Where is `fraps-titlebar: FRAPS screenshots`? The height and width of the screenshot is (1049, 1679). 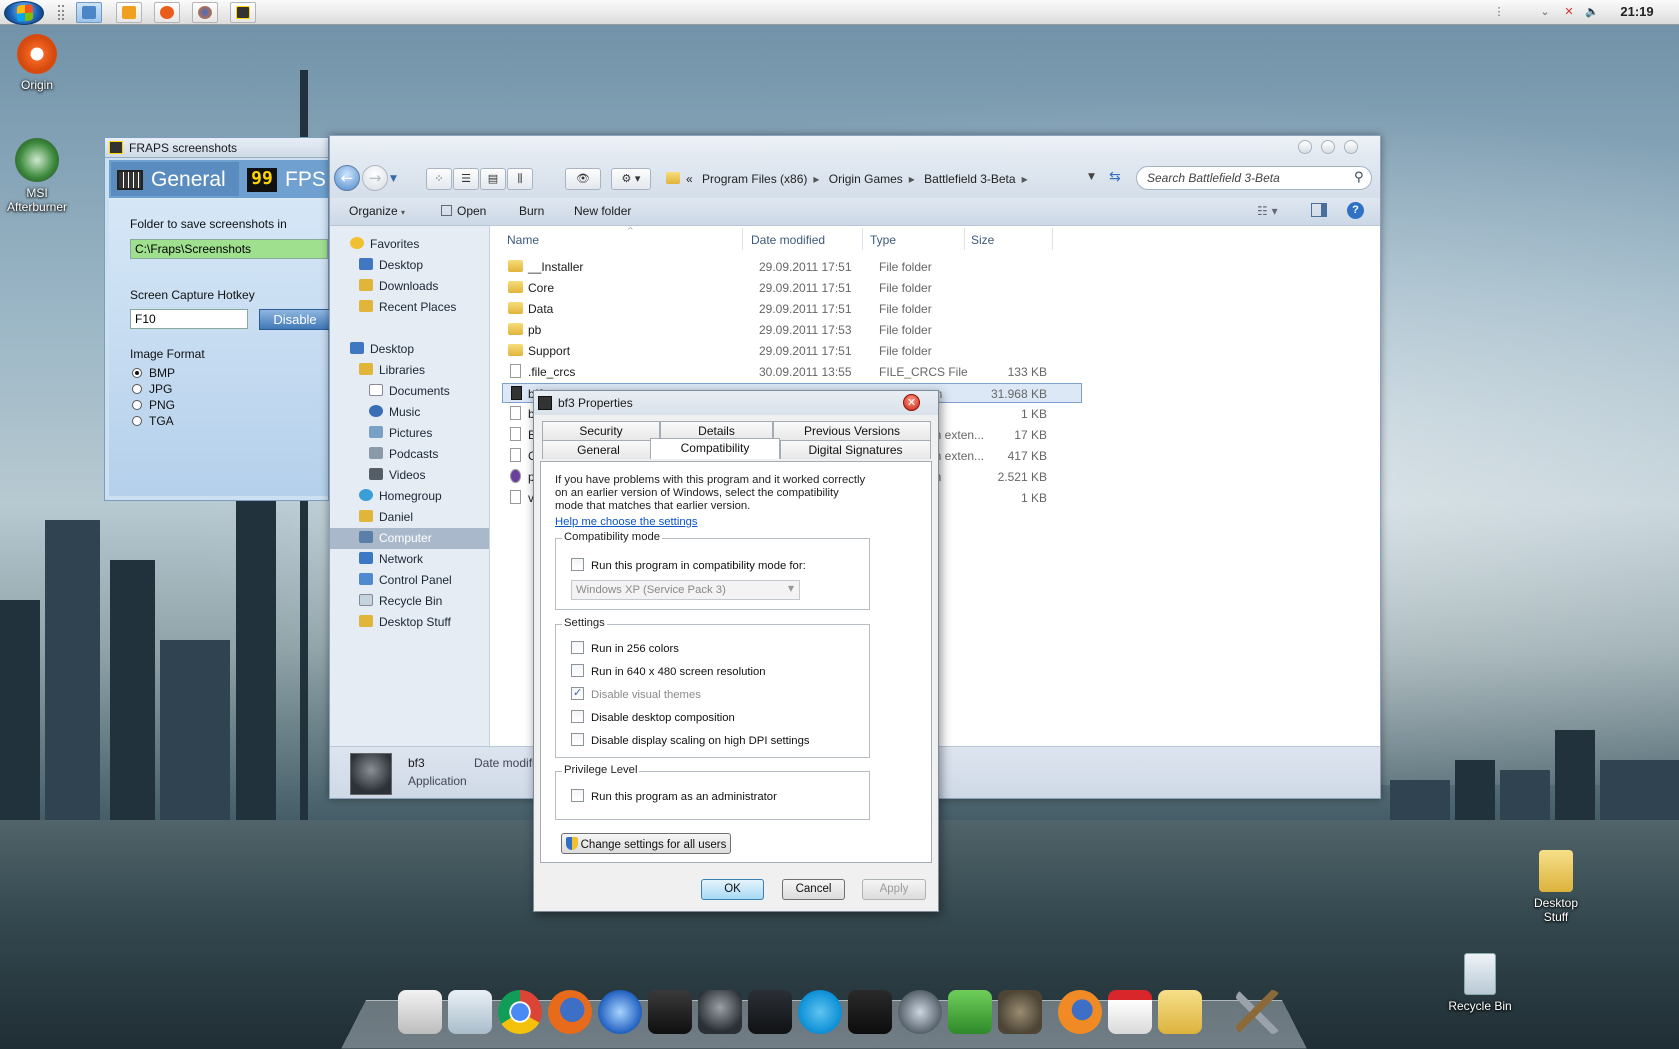 fraps-titlebar: FRAPS screenshots is located at coordinates (216, 148).